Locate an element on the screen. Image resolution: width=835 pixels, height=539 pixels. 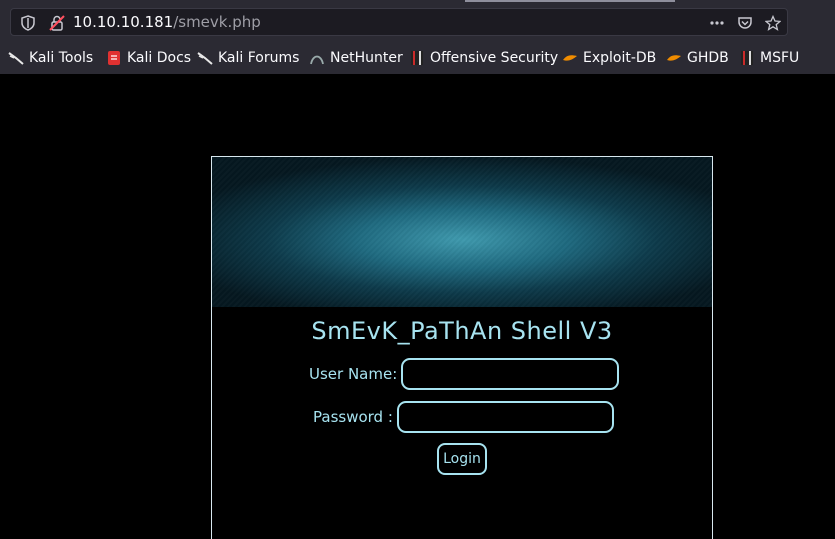
password-input is located at coordinates (505, 417).